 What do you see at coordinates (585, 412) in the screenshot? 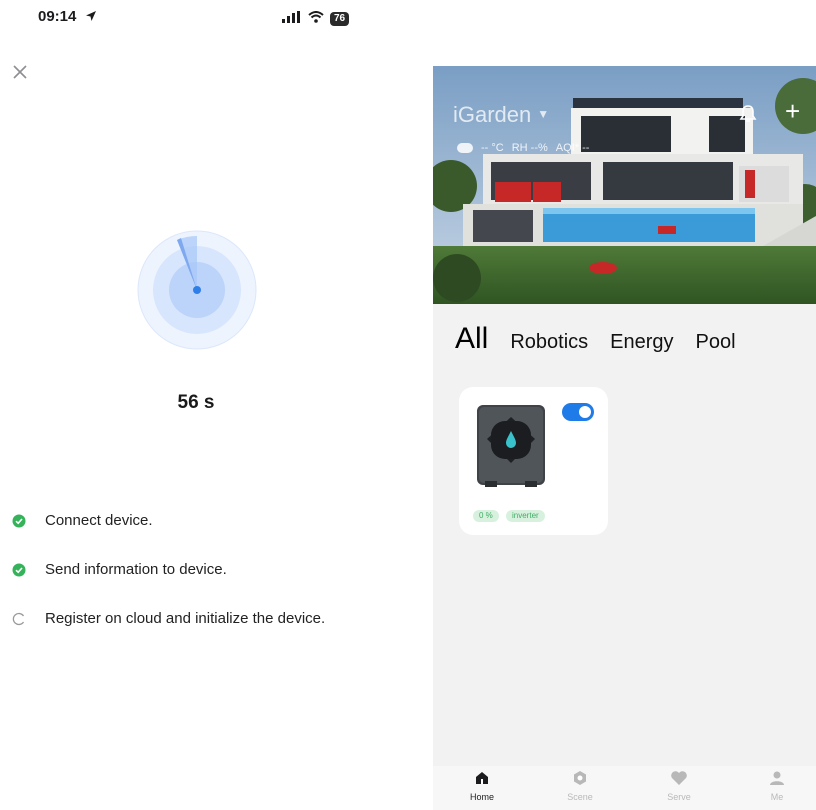
I see `toggle-knob` at bounding box center [585, 412].